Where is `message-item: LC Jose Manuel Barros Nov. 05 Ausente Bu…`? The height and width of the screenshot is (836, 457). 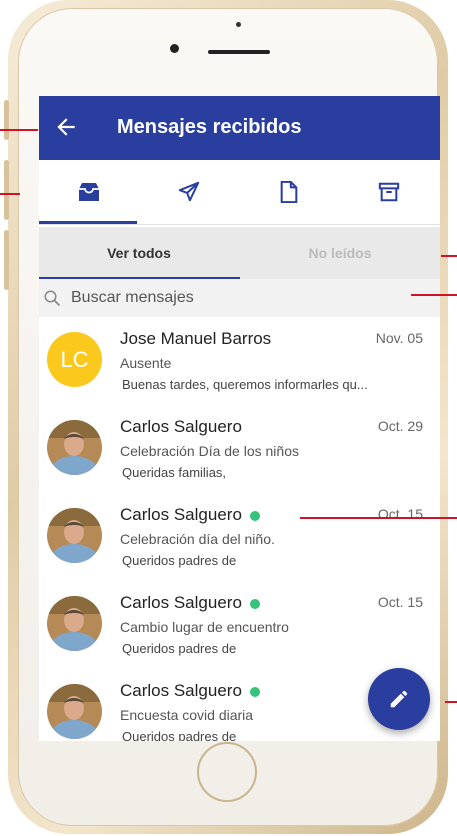 message-item: LC Jose Manuel Barros Nov. 05 Ausente Bu… is located at coordinates (239, 361).